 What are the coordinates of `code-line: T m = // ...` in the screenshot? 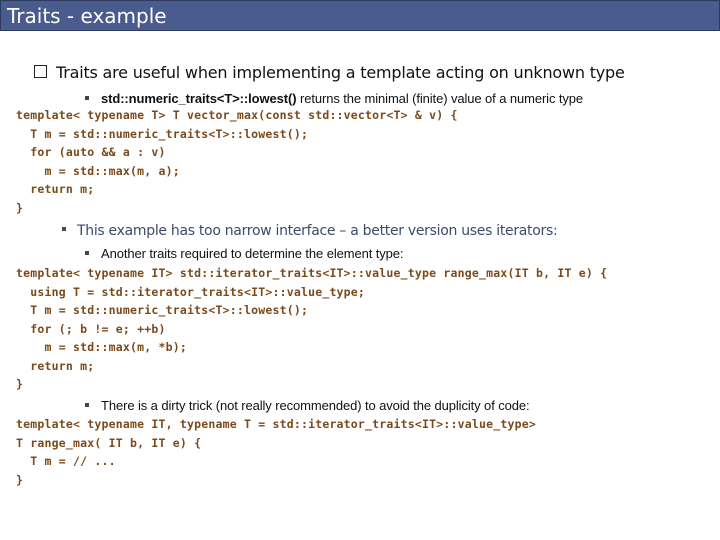 It's located at (66, 461).